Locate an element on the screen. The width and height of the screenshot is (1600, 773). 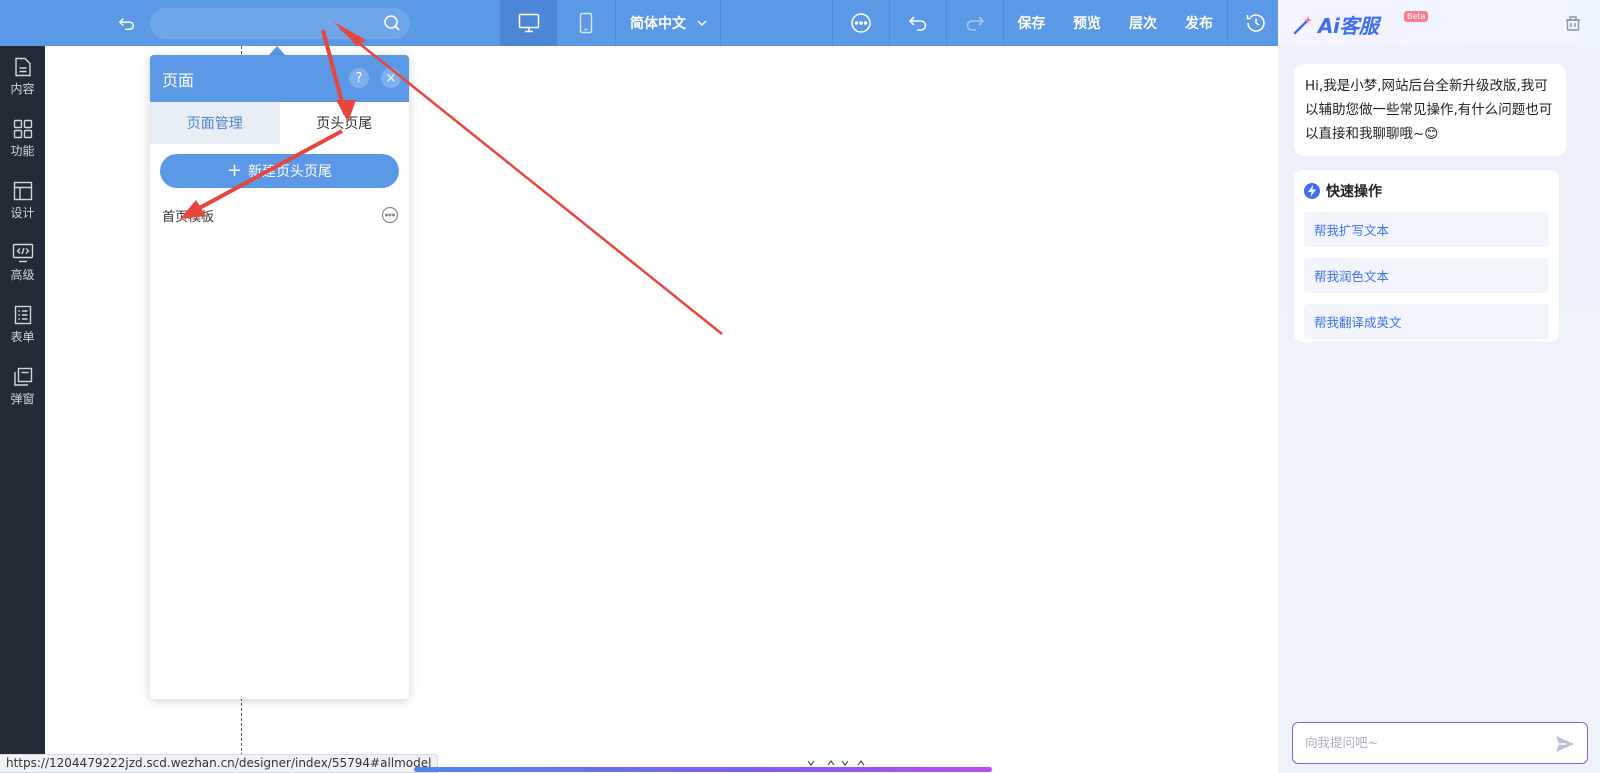
mobile-icon is located at coordinates (585, 23).